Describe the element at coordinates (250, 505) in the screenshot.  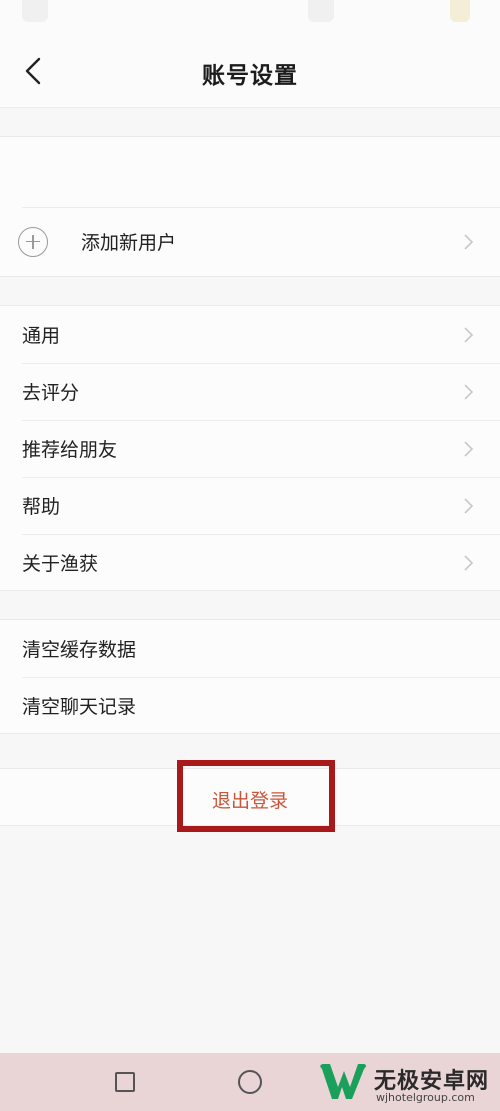
I see `menu-item-help: 帮助` at that location.